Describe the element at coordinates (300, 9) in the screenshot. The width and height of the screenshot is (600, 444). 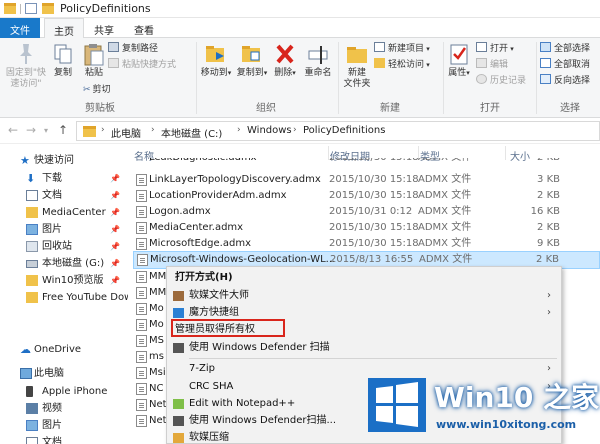
I see `title-bar: PolicyDefinitions` at that location.